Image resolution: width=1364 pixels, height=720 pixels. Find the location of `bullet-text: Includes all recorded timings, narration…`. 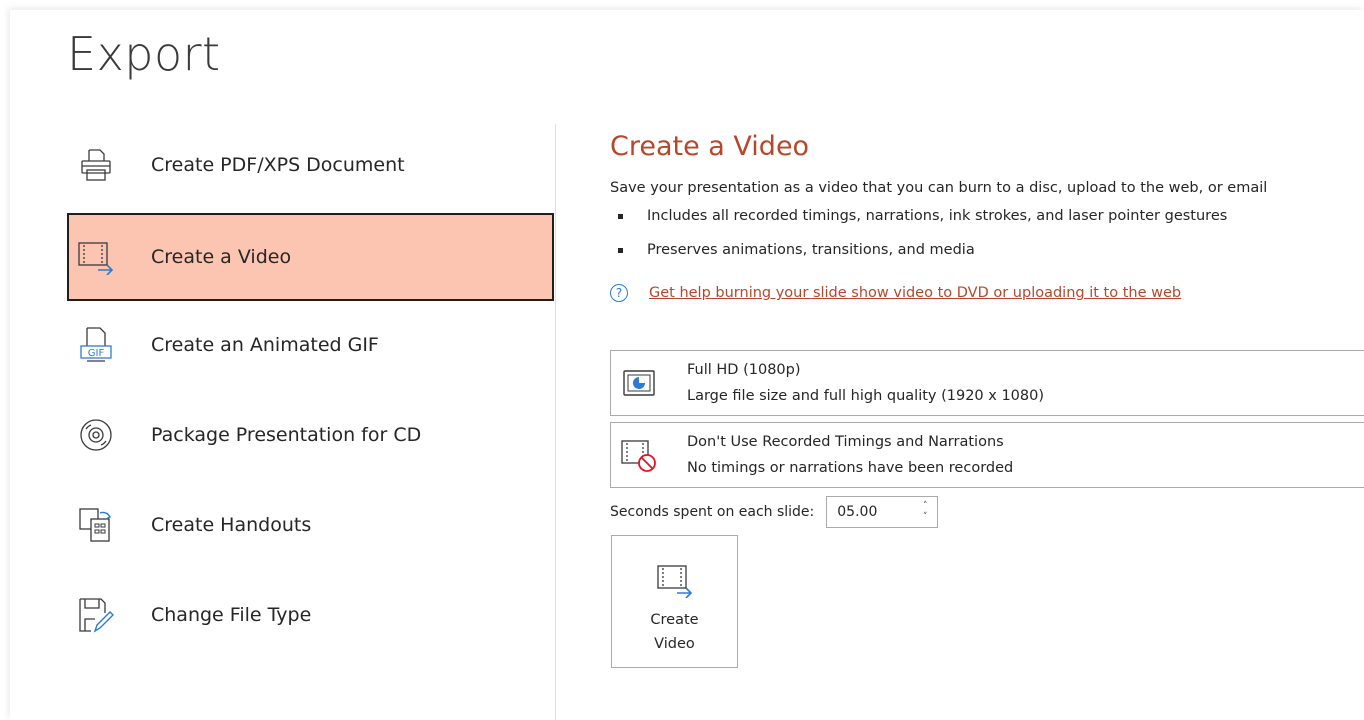

bullet-text: Includes all recorded timings, narration… is located at coordinates (937, 216).